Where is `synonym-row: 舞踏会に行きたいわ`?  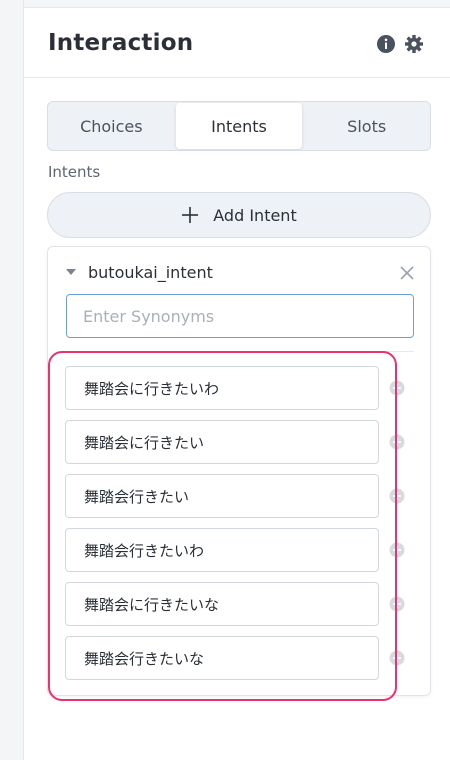 synonym-row: 舞踏会に行きたいわ is located at coordinates (235, 388).